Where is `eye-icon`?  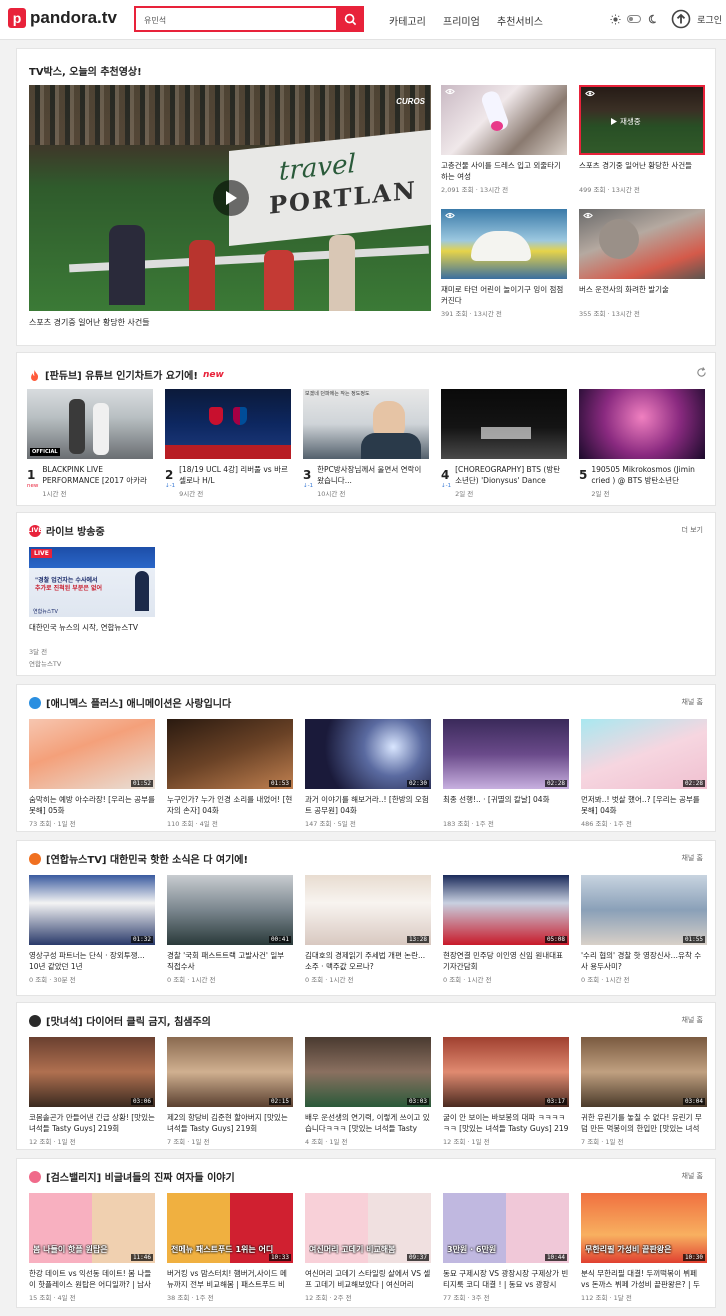
eye-icon is located at coordinates (450, 91).